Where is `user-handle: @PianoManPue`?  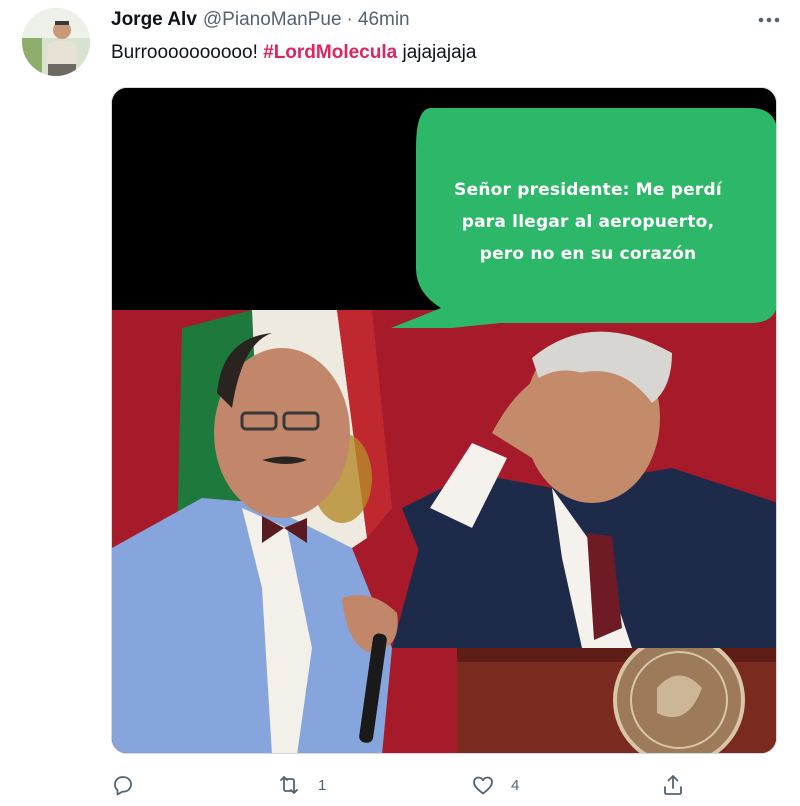 user-handle: @PianoManPue is located at coordinates (272, 20).